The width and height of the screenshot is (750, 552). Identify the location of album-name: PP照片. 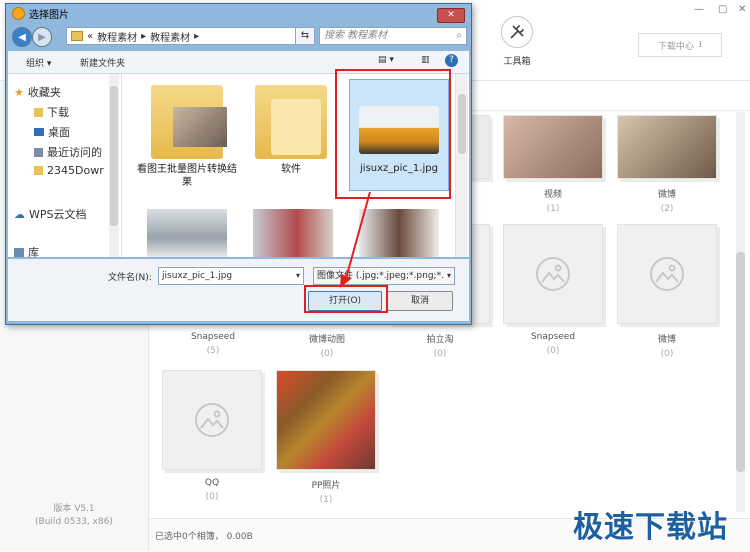
(326, 486).